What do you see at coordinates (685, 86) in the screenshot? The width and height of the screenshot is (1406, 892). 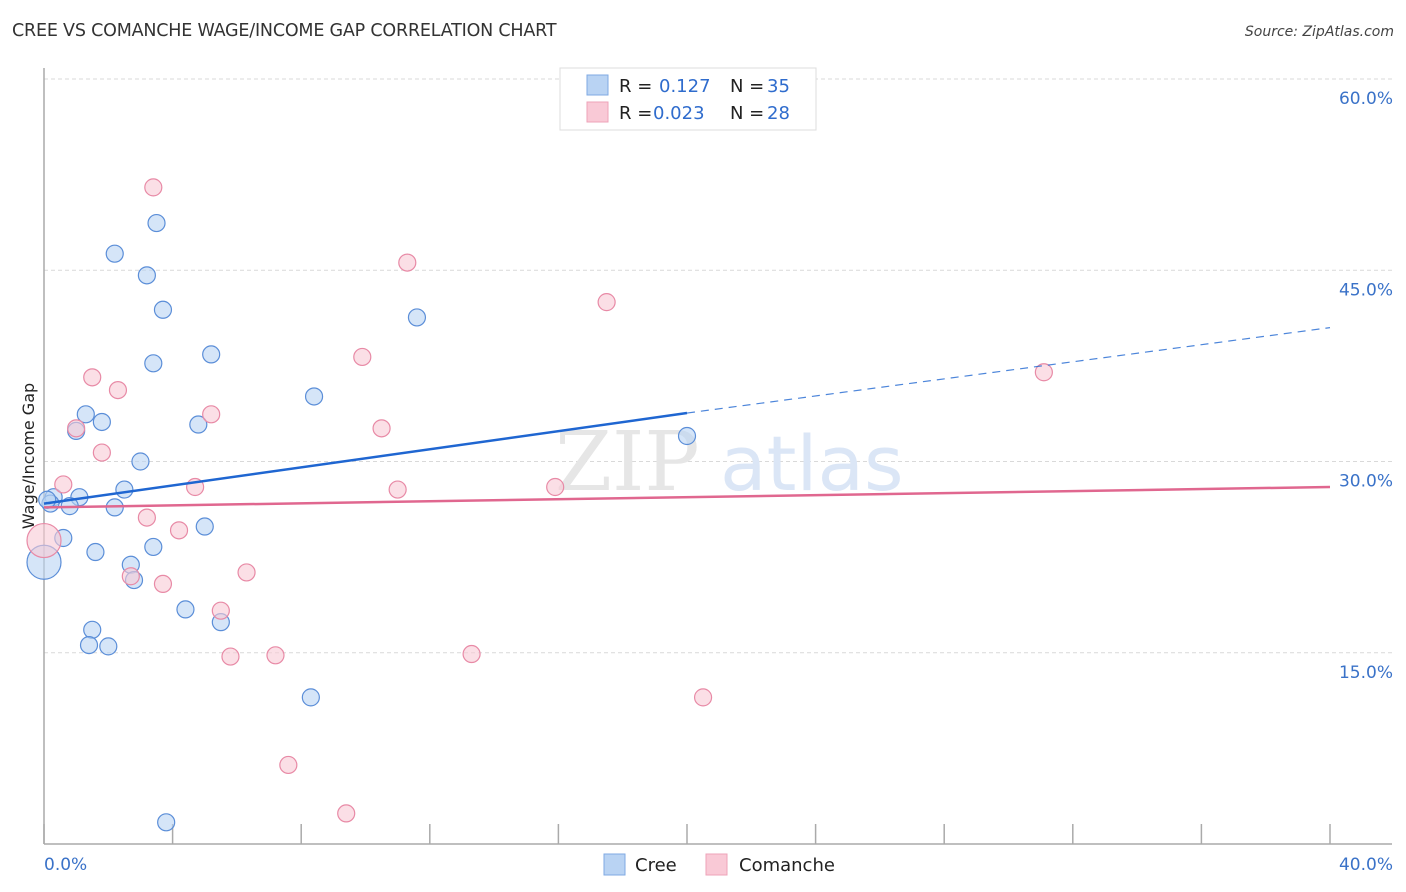 I see `legend-r-value-cree: 0.127` at bounding box center [685, 86].